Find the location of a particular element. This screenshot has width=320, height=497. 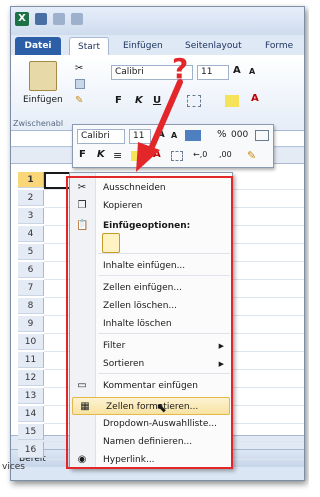

paste-button-label: Einfügen is located at coordinates (43, 100).